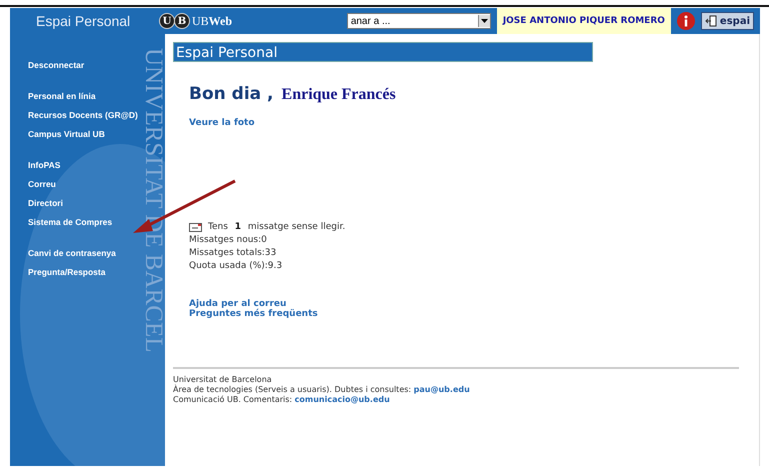  I want to click on sidebar-link: Correu, so click(42, 184).